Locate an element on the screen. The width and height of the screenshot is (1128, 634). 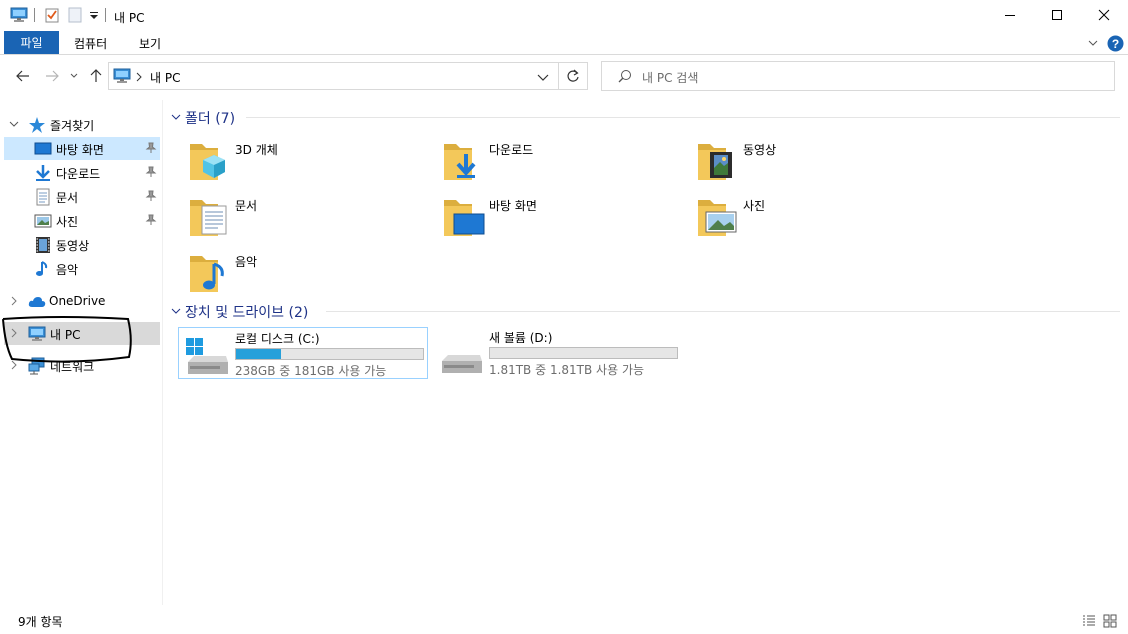
sidebar-item-label: 다운로드 is located at coordinates (78, 174).